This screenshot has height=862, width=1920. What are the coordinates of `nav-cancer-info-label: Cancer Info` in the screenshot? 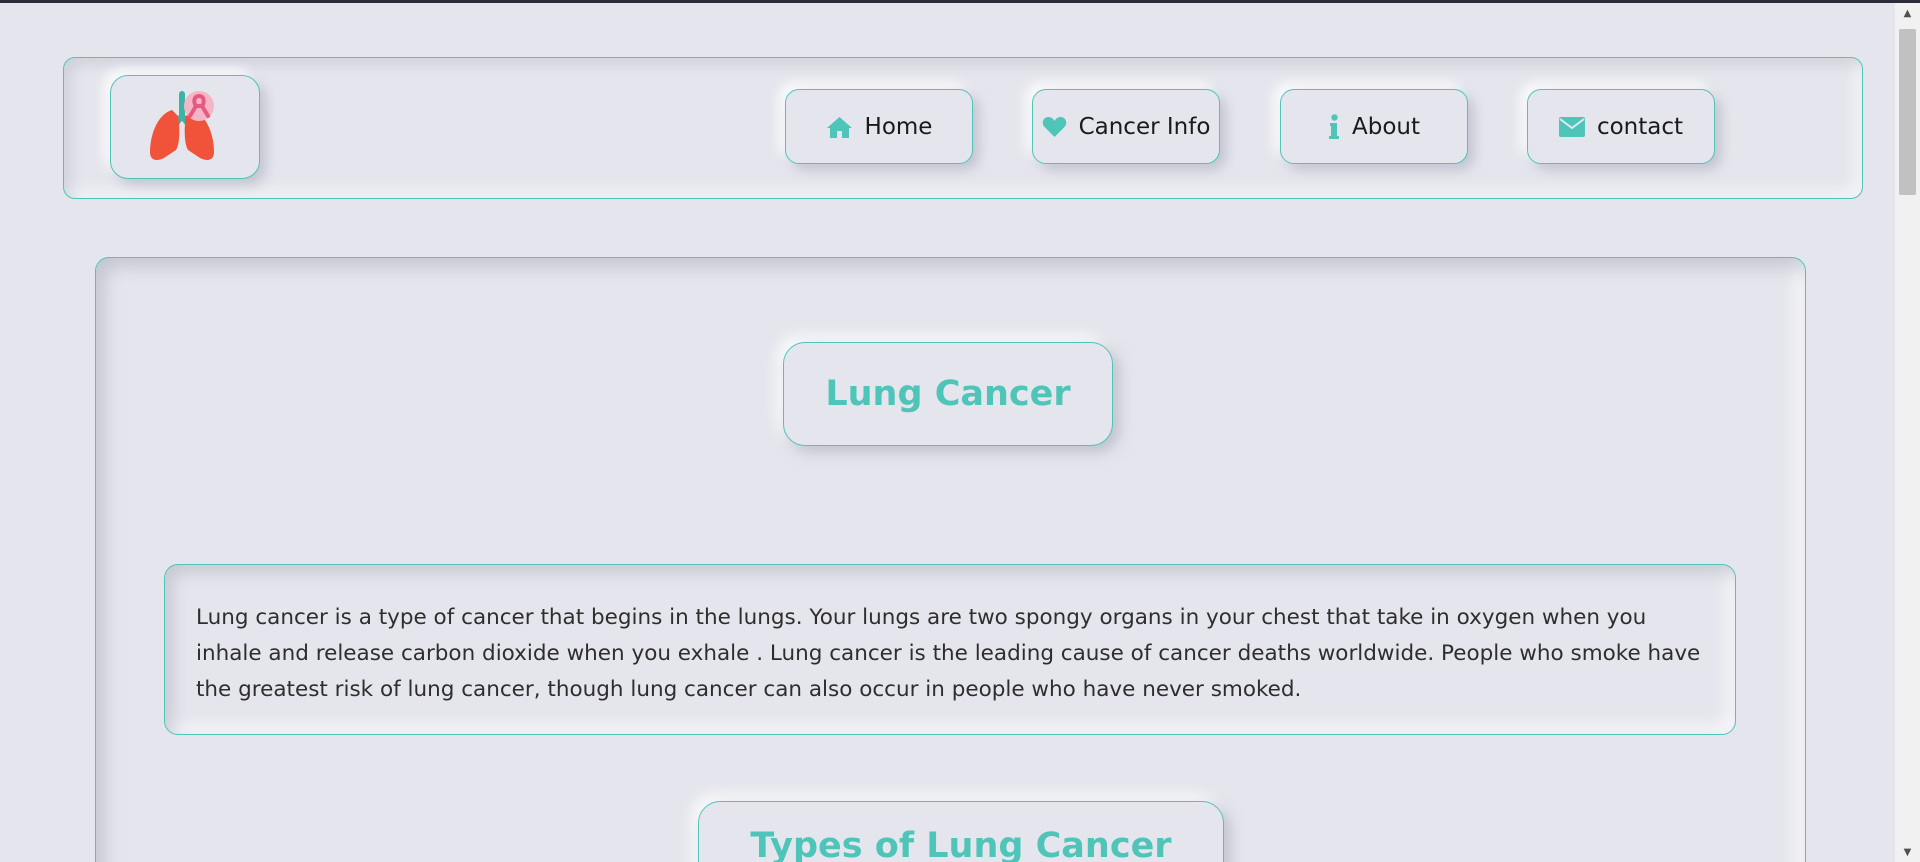 It's located at (1144, 126).